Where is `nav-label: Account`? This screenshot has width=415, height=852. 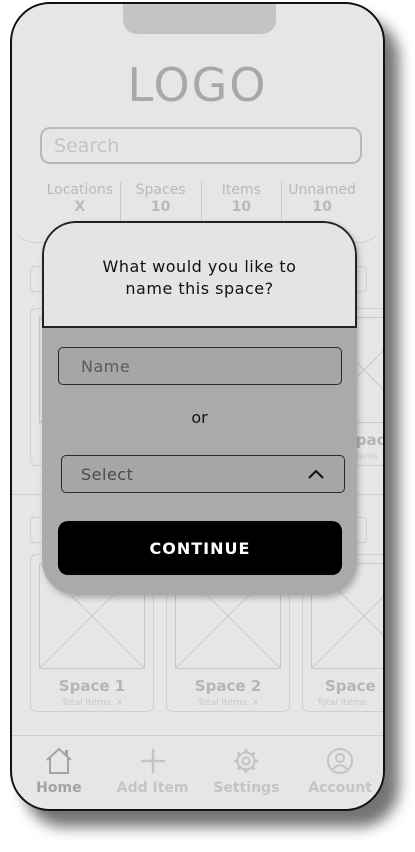 nav-label: Account is located at coordinates (340, 788).